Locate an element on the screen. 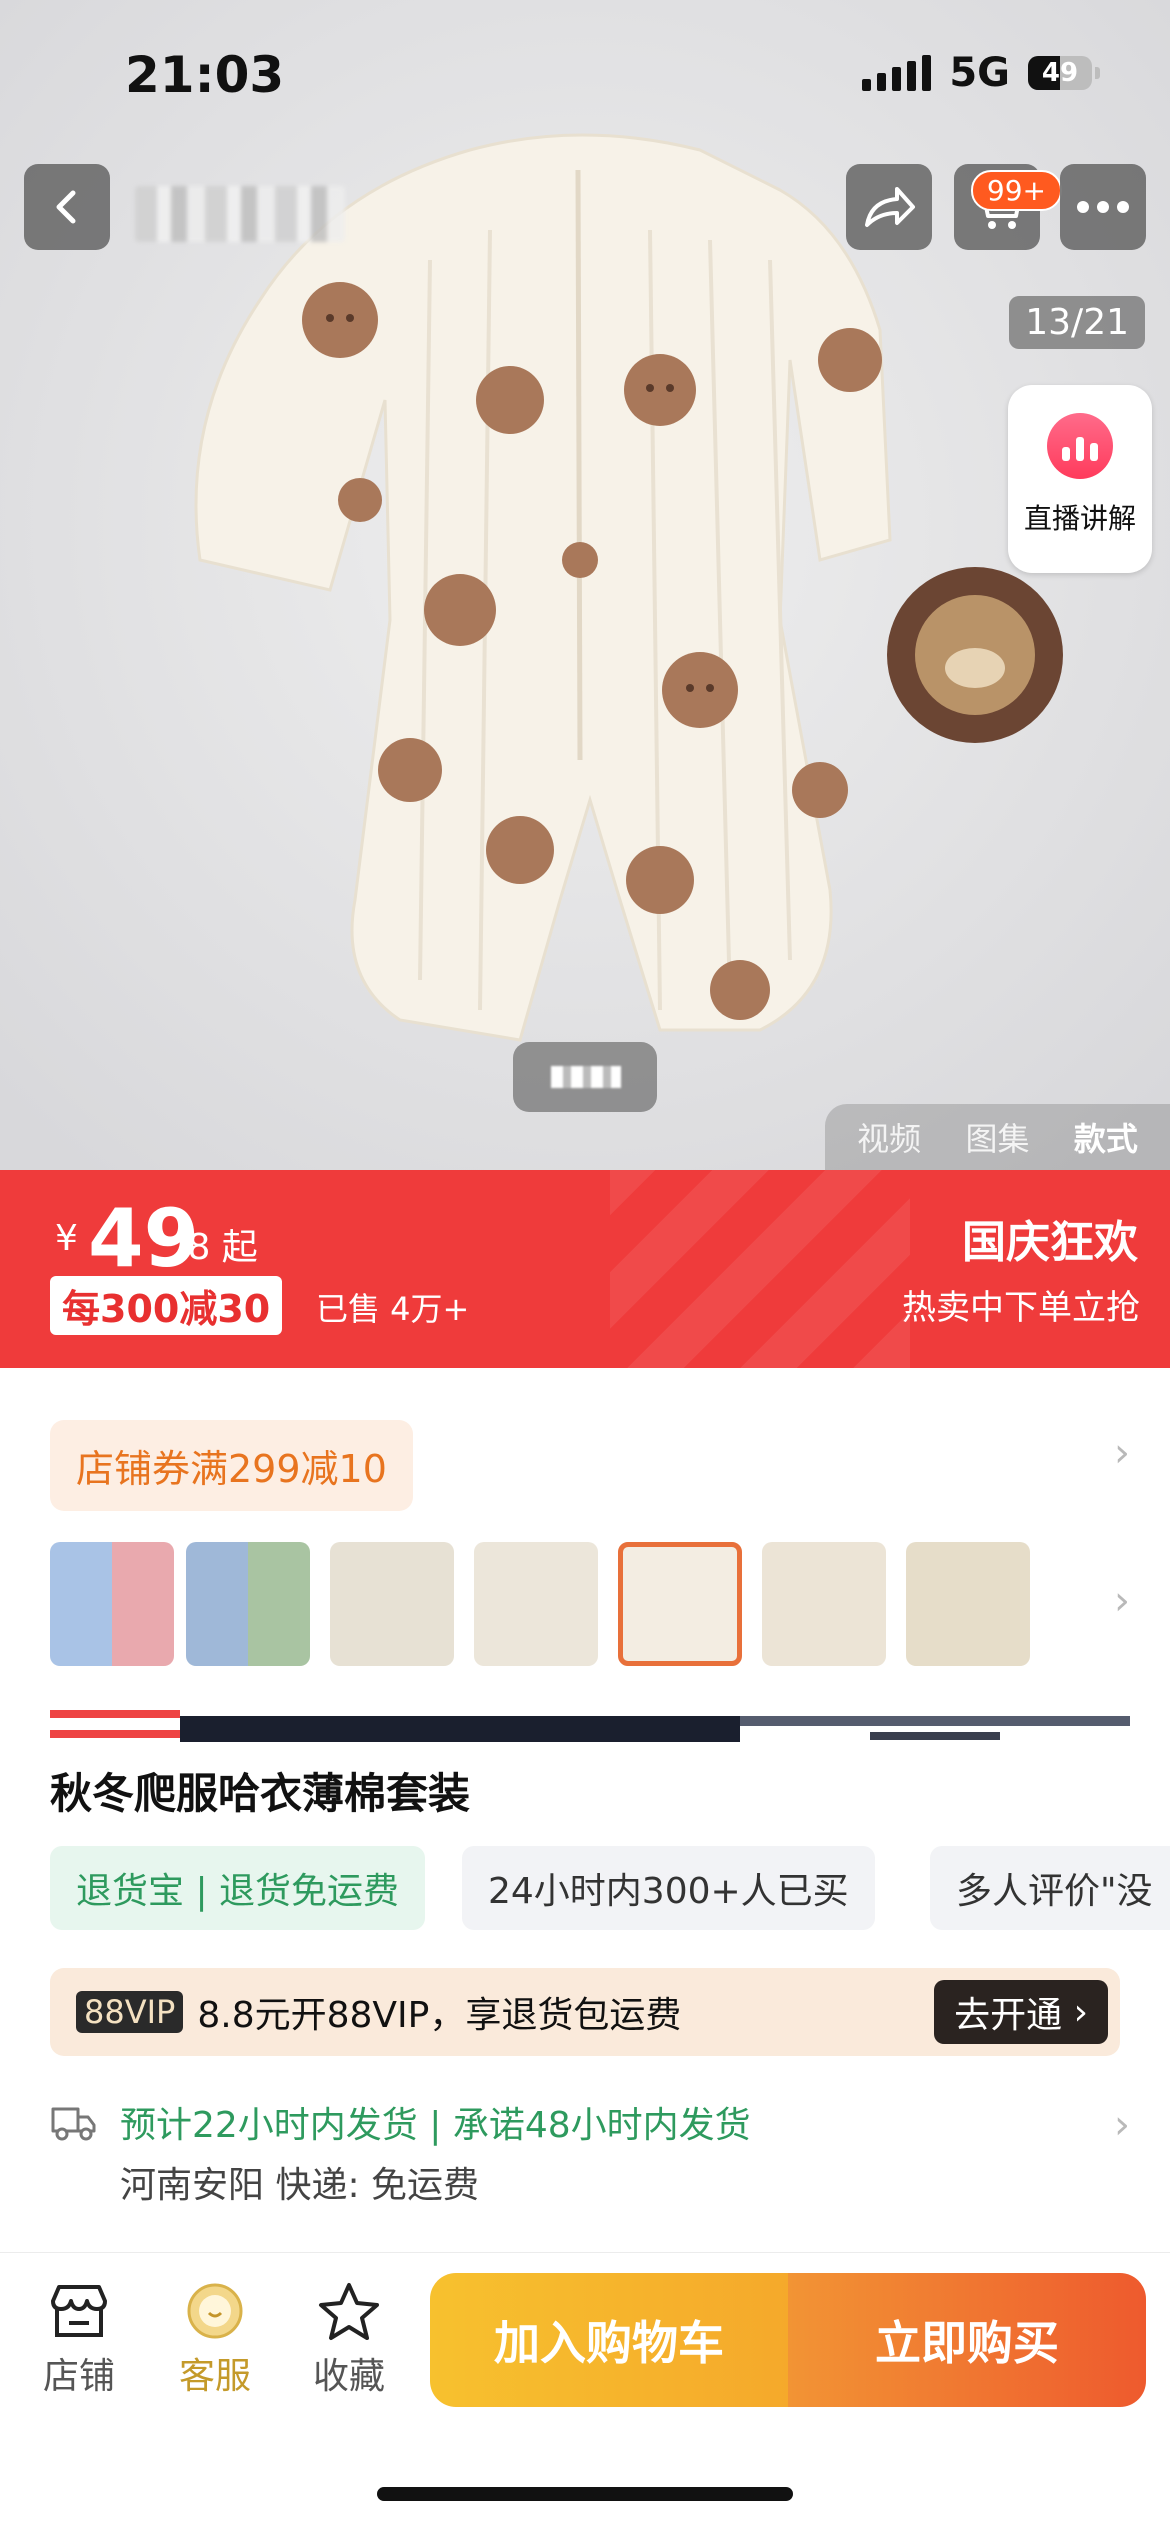 This screenshot has height=2533, width=1170. sold-count: 已售 4万+ is located at coordinates (393, 1309).